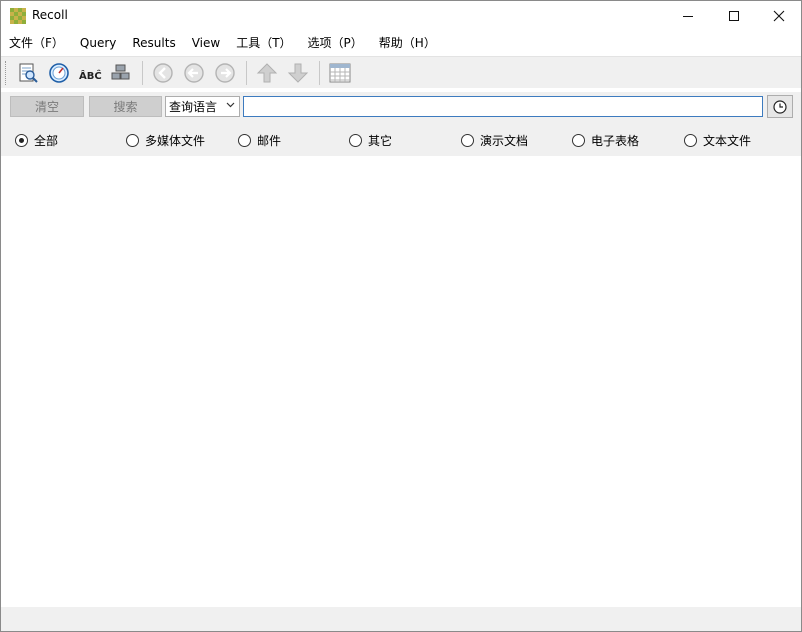 Image resolution: width=802 pixels, height=632 pixels. Describe the element at coordinates (50, 15) in the screenshot. I see `window-title: Recoll` at that location.